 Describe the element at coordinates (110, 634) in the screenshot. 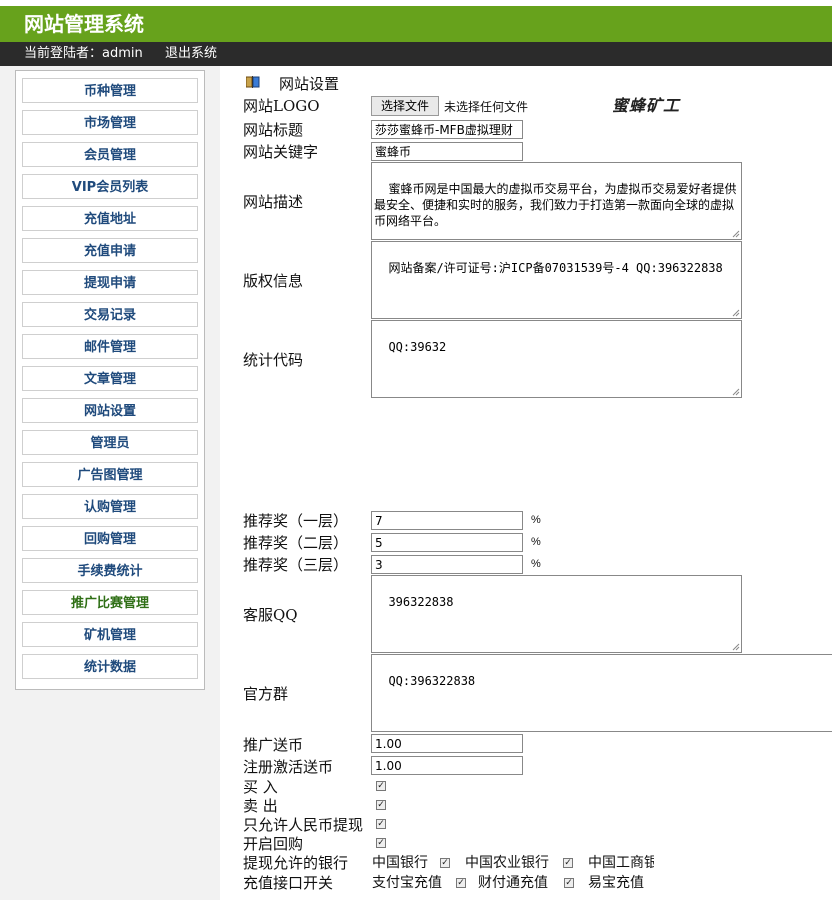

I see `sidebar-item-miners: 矿机管理` at that location.